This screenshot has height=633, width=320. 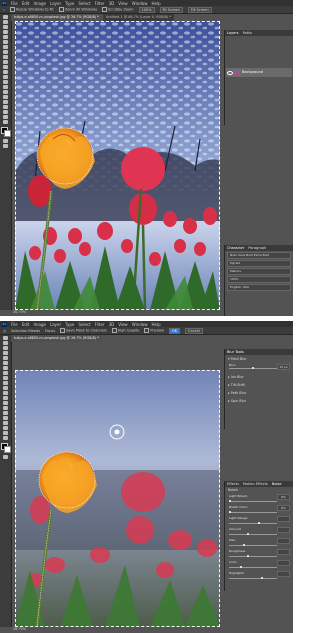 I want to click on tool-13-icon, so click(x=5, y=398).